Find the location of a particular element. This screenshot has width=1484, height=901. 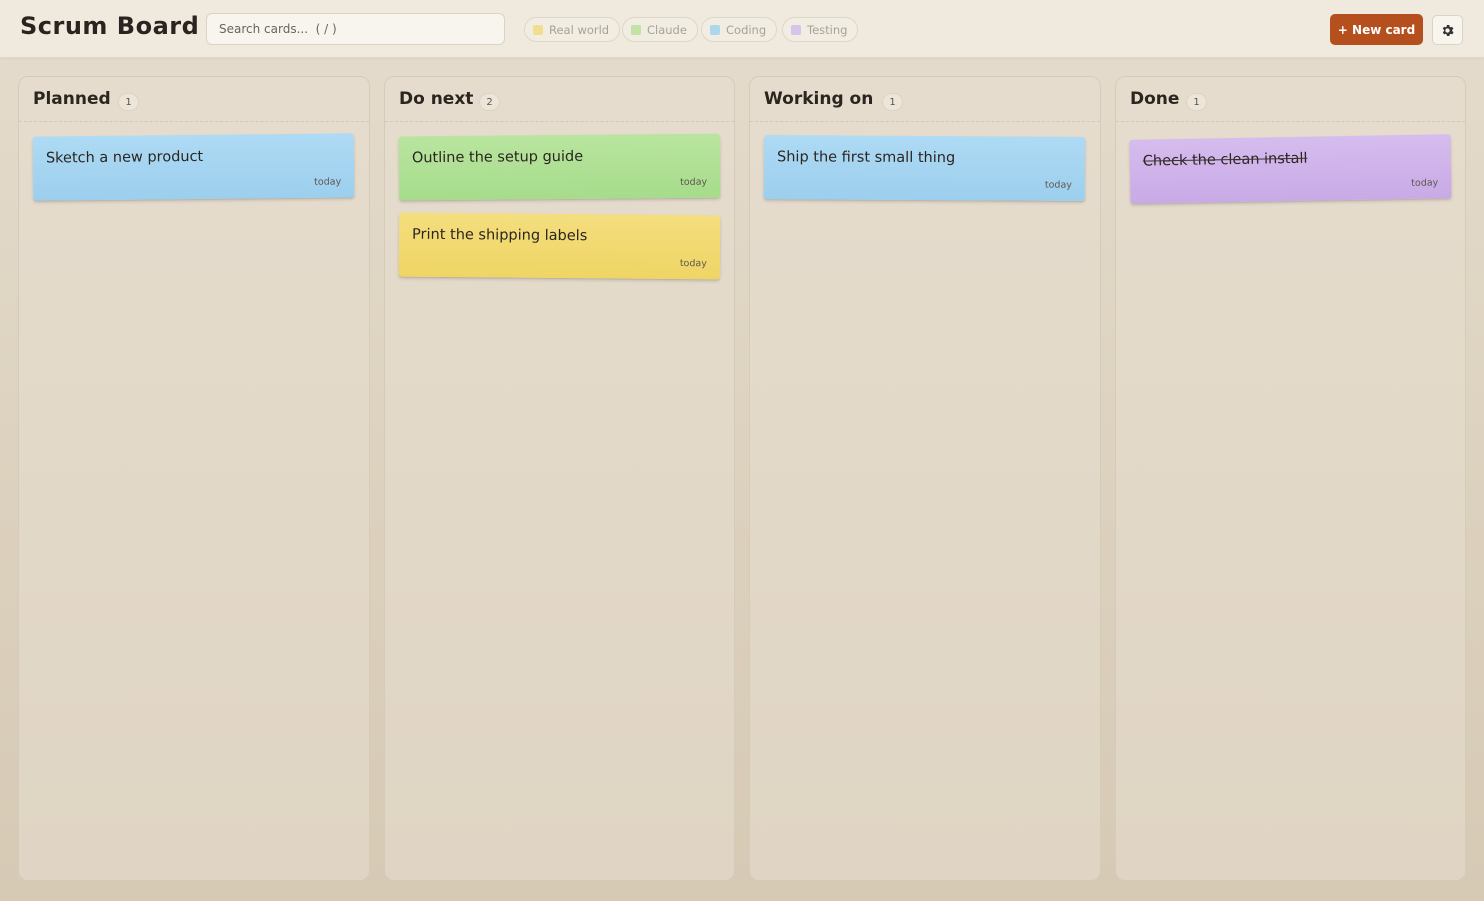

filter-chip-claude: Claude is located at coordinates (660, 29).